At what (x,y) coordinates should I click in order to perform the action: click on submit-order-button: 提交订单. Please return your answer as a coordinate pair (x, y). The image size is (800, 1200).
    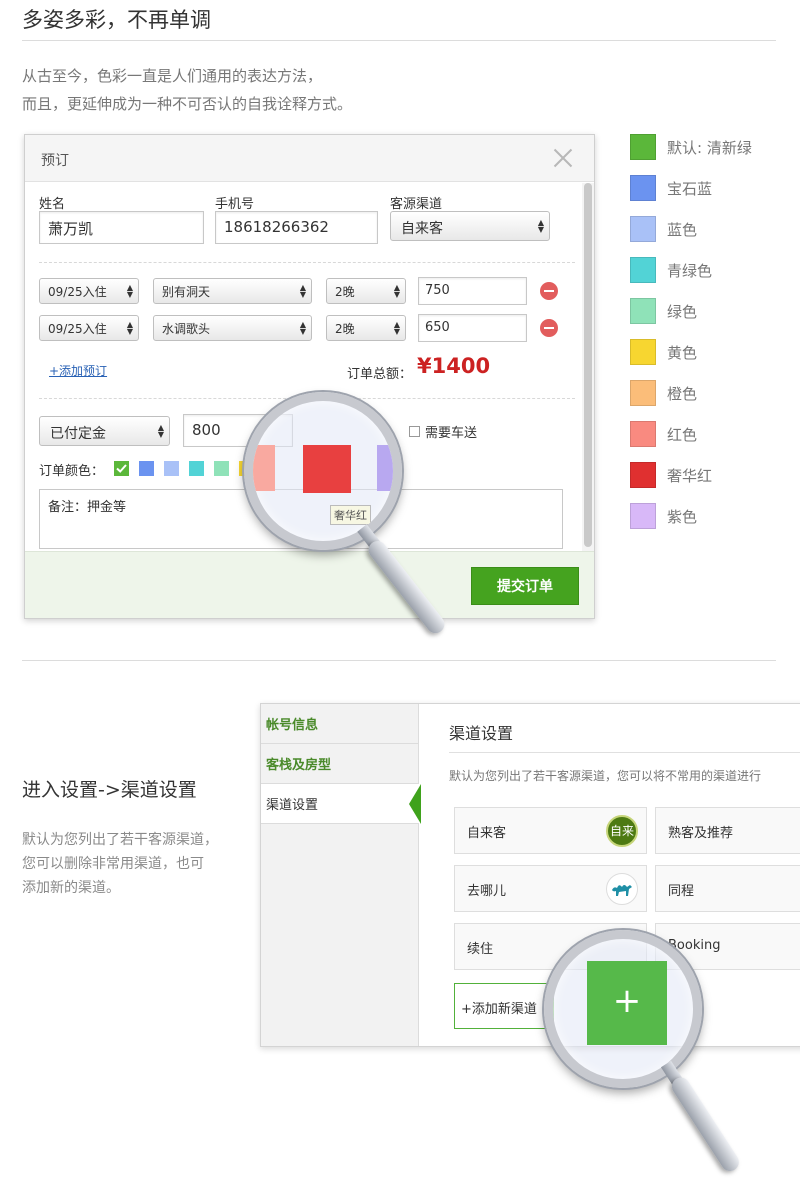
    Looking at the image, I should click on (525, 586).